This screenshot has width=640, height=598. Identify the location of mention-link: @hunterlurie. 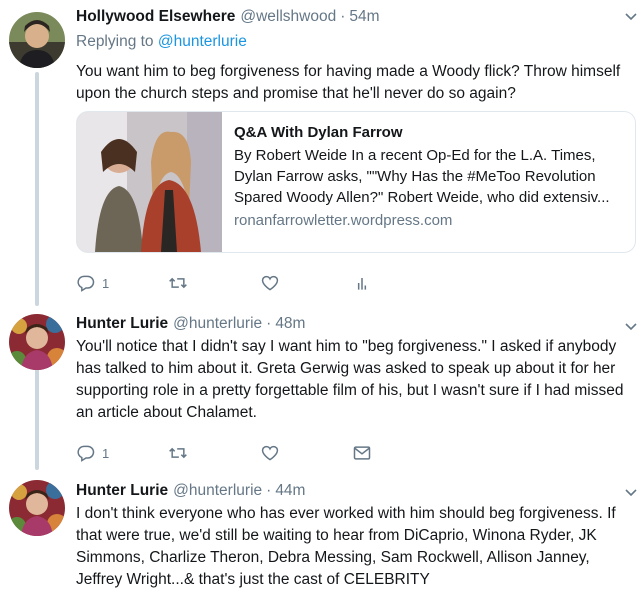
(202, 41).